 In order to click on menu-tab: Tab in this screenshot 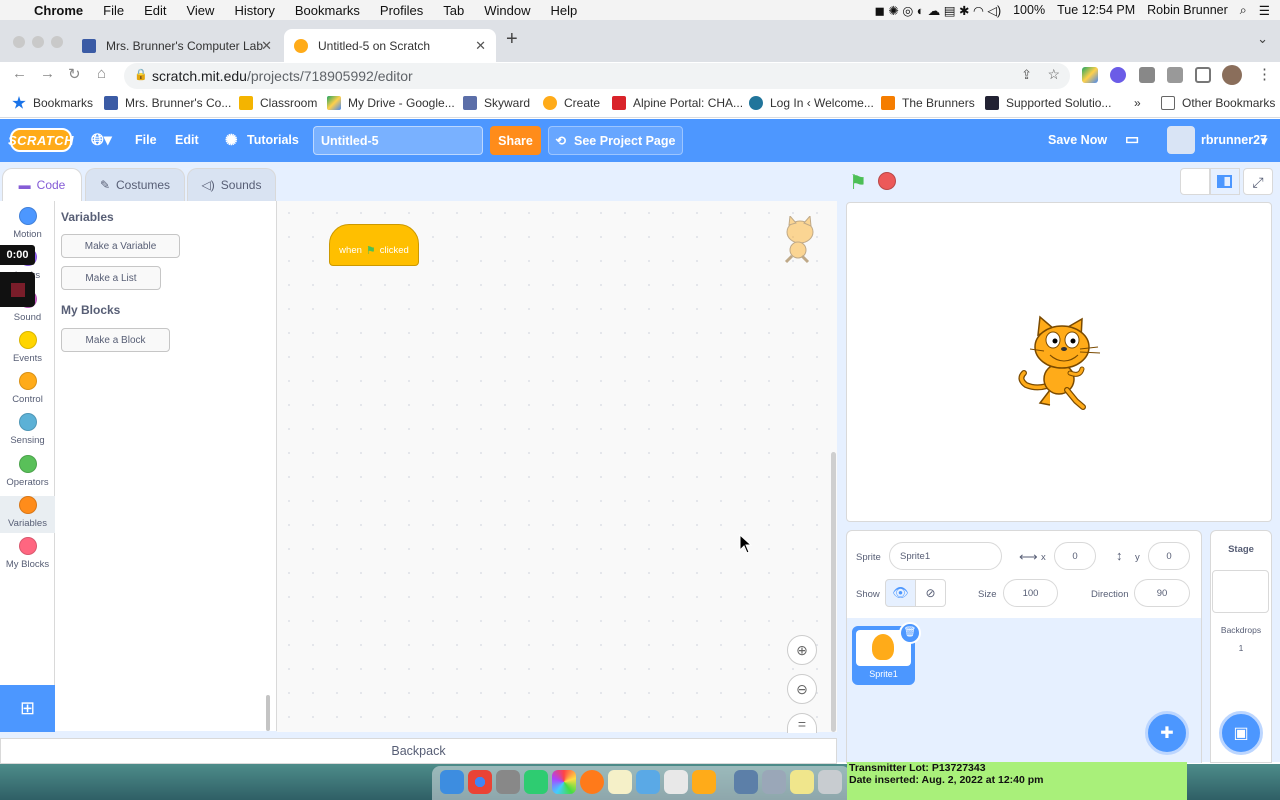, I will do `click(453, 10)`.